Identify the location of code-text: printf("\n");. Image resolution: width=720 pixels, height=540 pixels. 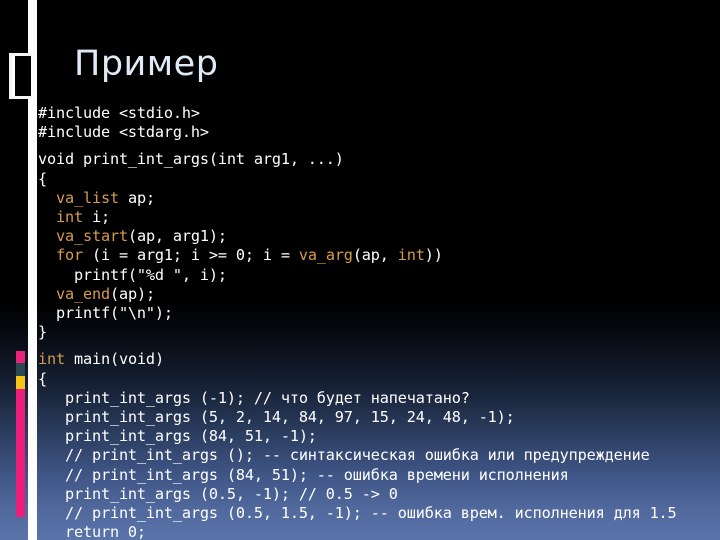
(105, 313).